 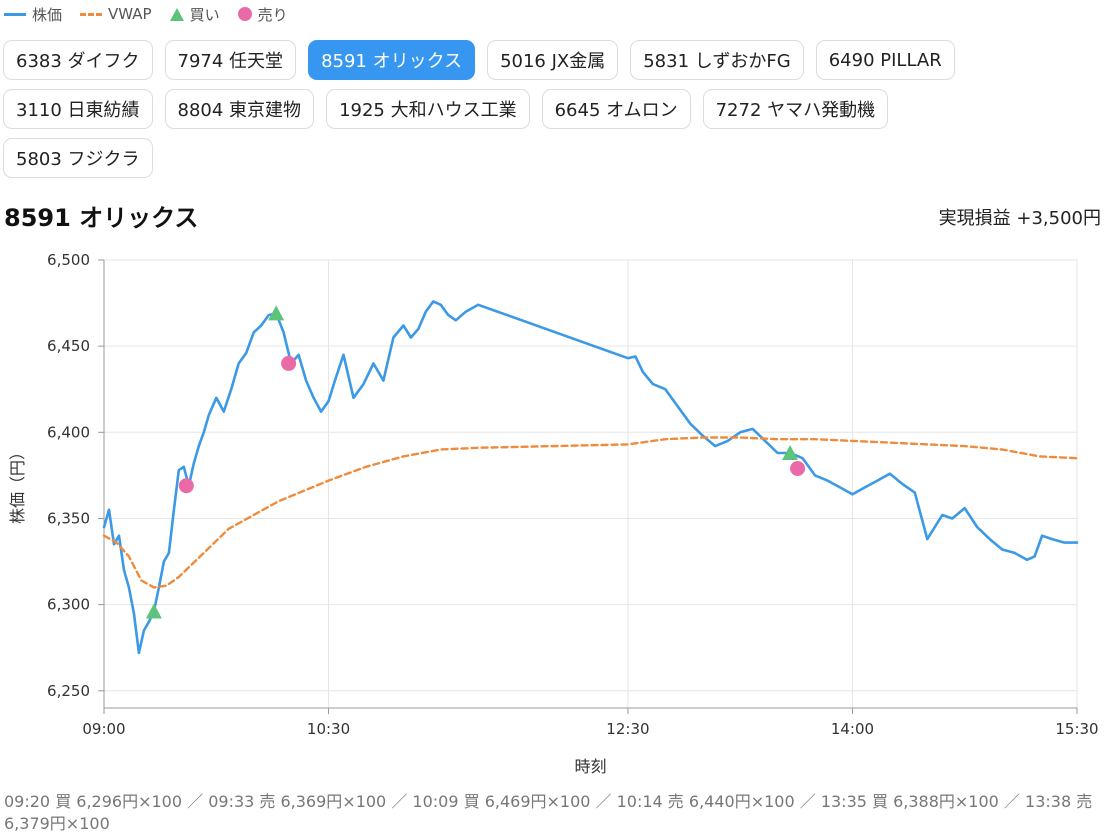 I want to click on x-tick-label: 12:30, so click(x=627, y=729).